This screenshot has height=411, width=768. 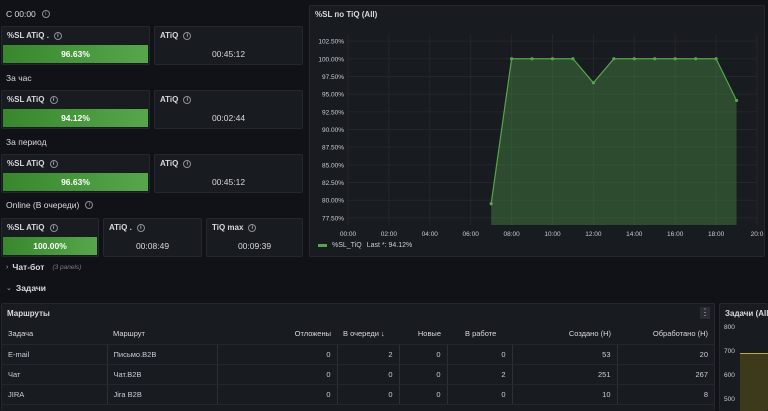 What do you see at coordinates (665, 354) in the screenshot?
I see `cell-processed: 20` at bounding box center [665, 354].